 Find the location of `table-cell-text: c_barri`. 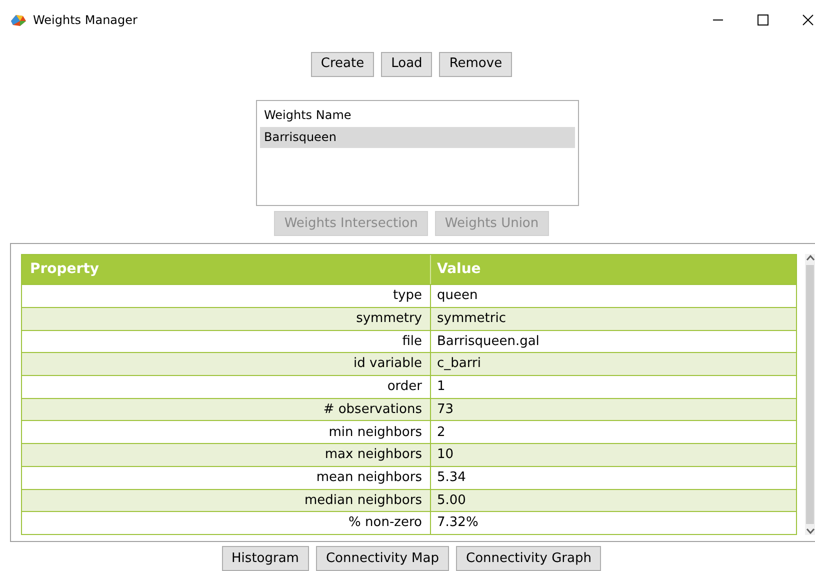

table-cell-text: c_barri is located at coordinates (459, 364).